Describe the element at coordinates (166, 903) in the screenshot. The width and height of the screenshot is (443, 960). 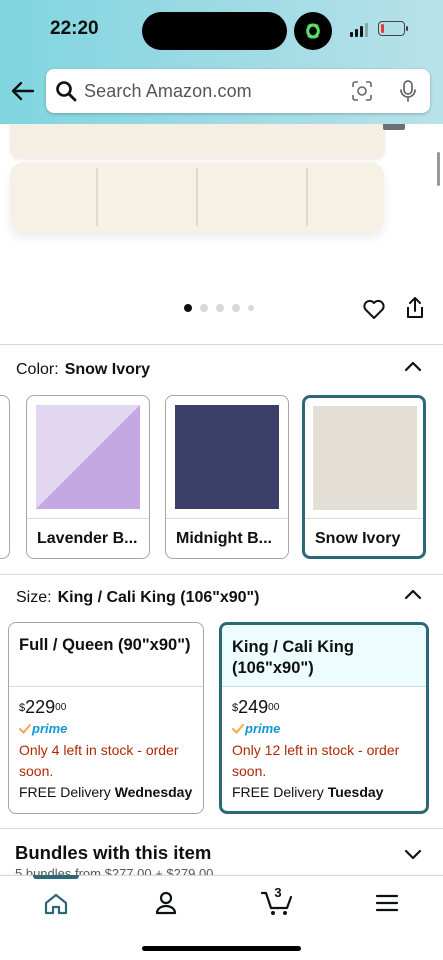
I see `profile-icon` at that location.